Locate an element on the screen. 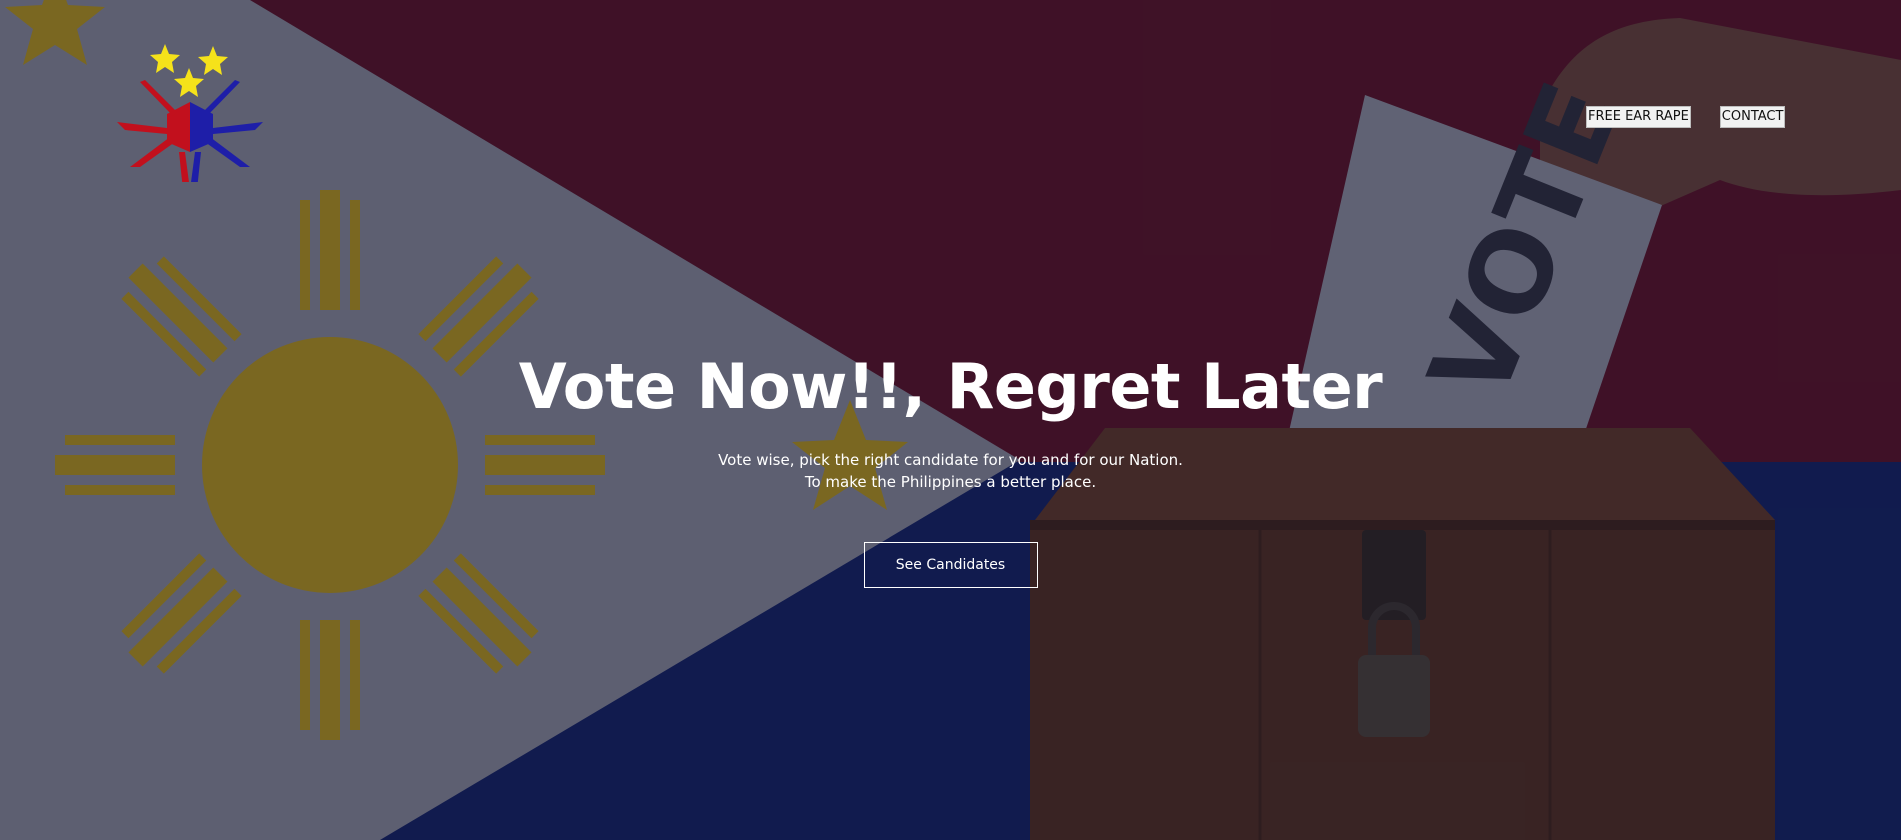 The image size is (1901, 840). nav-contact-button: CONTACT is located at coordinates (1752, 117).